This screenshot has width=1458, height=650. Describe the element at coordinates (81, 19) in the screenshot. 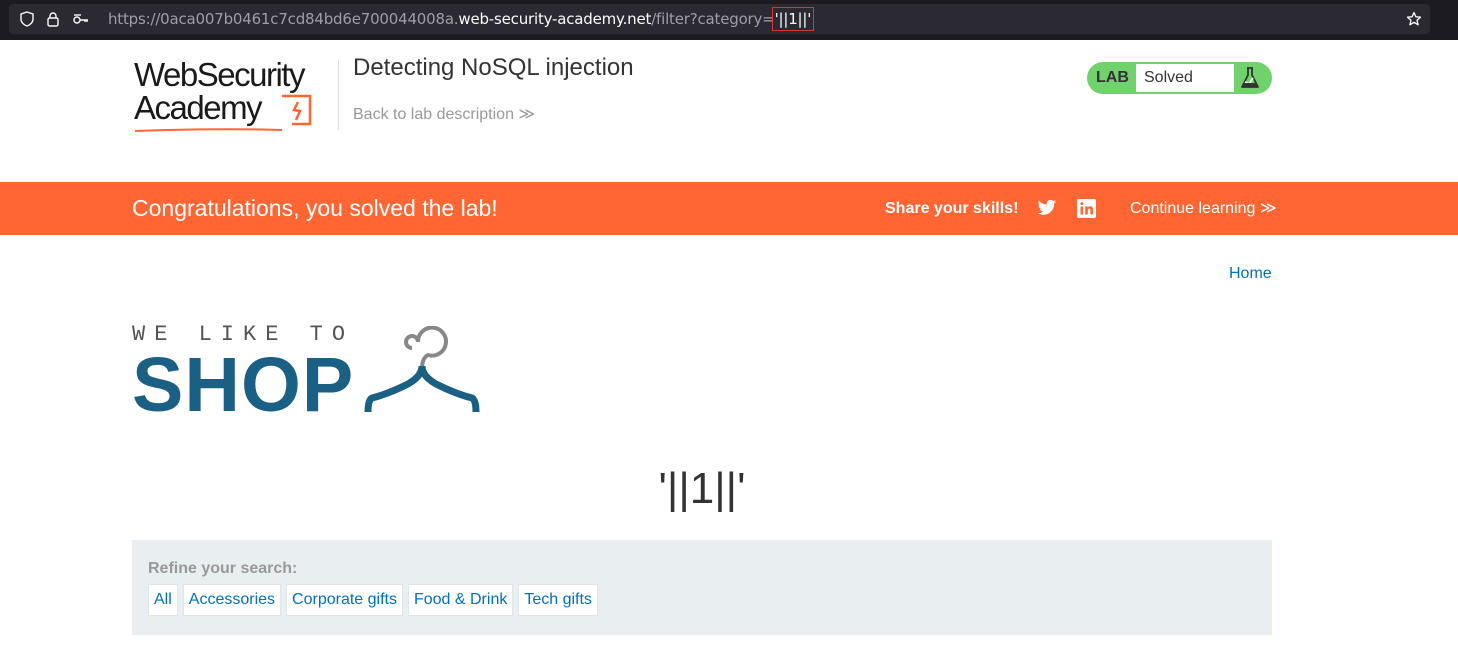

I see `key-icon` at that location.